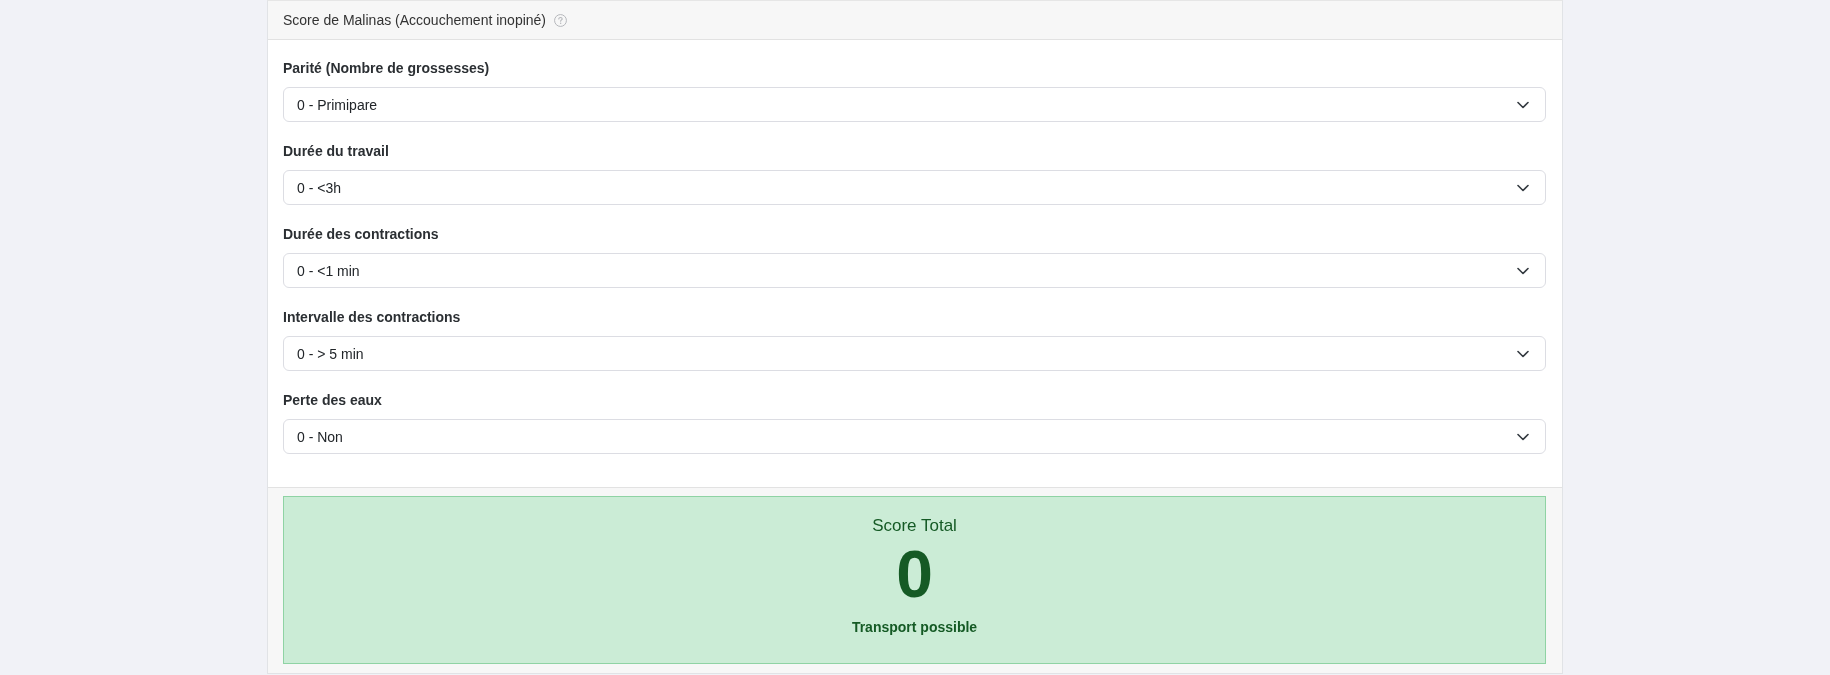 The height and width of the screenshot is (675, 1830). Describe the element at coordinates (914, 104) in the screenshot. I see `select-field: 0 - Primipare` at that location.